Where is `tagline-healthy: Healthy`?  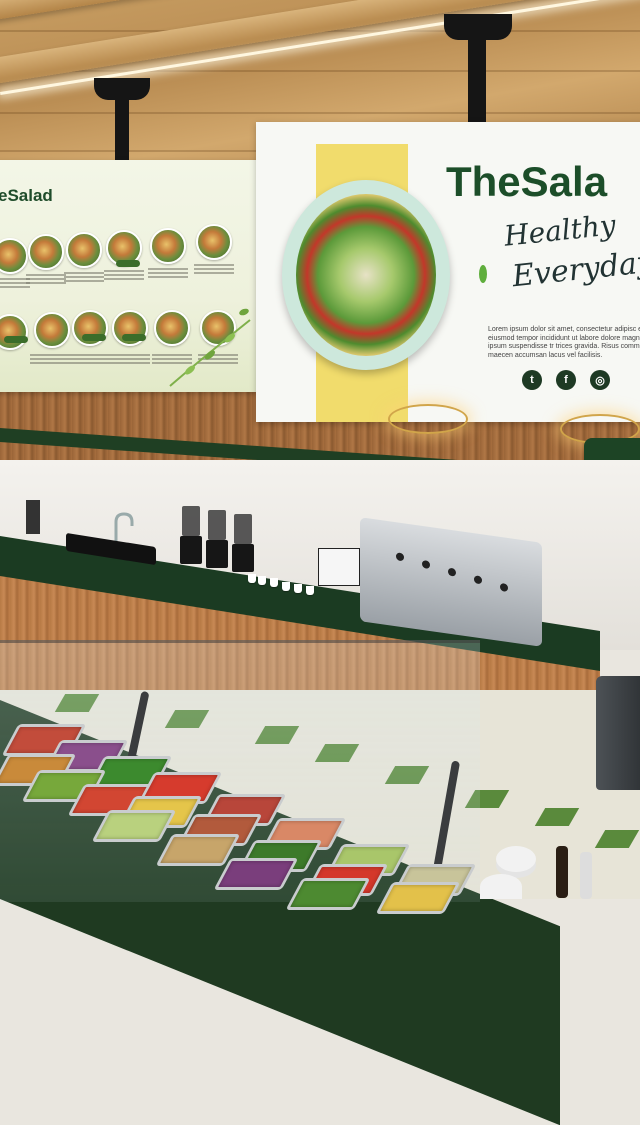 tagline-healthy: Healthy is located at coordinates (560, 230).